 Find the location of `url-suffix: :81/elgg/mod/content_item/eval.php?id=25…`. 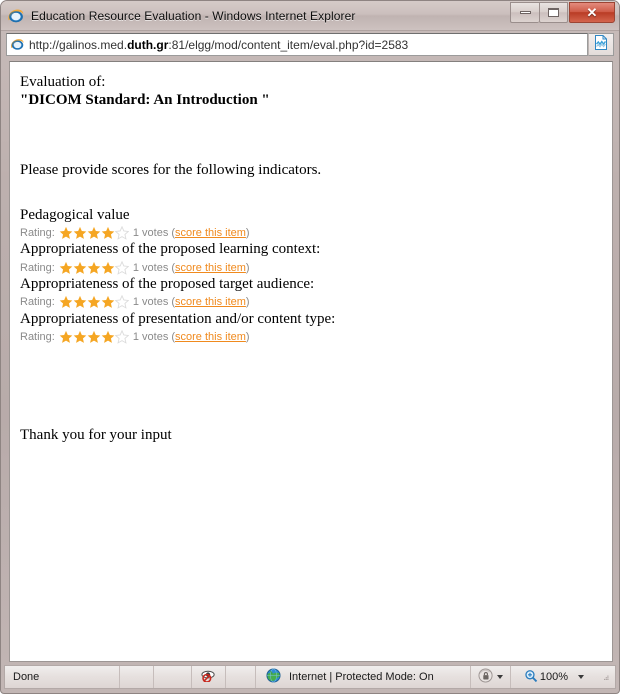

url-suffix: :81/elgg/mod/content_item/eval.php?id=25… is located at coordinates (288, 44).